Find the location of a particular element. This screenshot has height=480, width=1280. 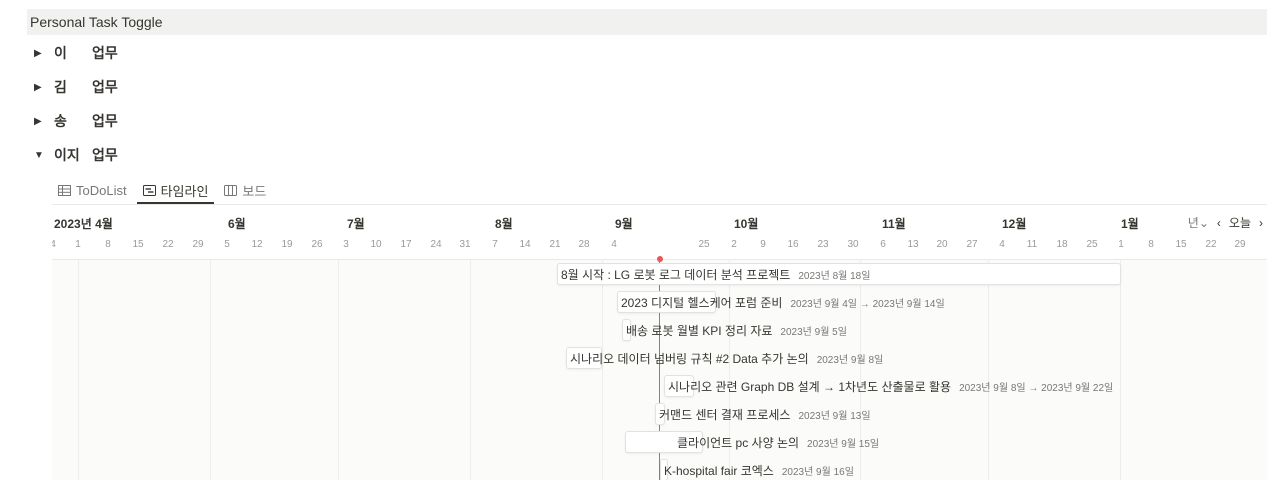

day-label: 31 is located at coordinates (465, 244).